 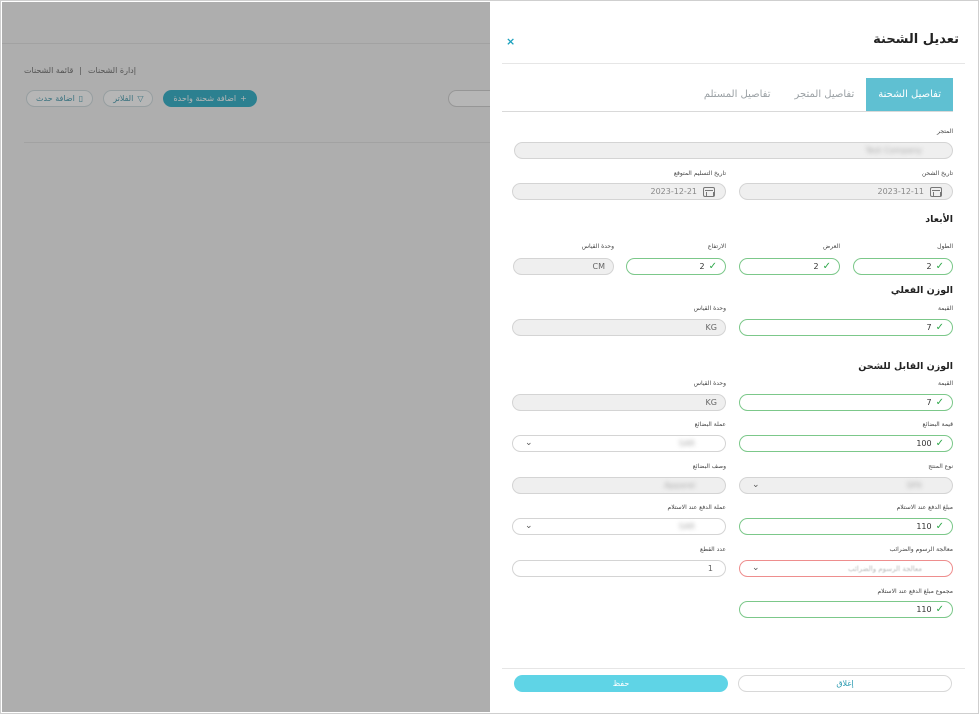 I want to click on delivery-date-label: تاريخ التسليم المتوقع, so click(x=699, y=173).